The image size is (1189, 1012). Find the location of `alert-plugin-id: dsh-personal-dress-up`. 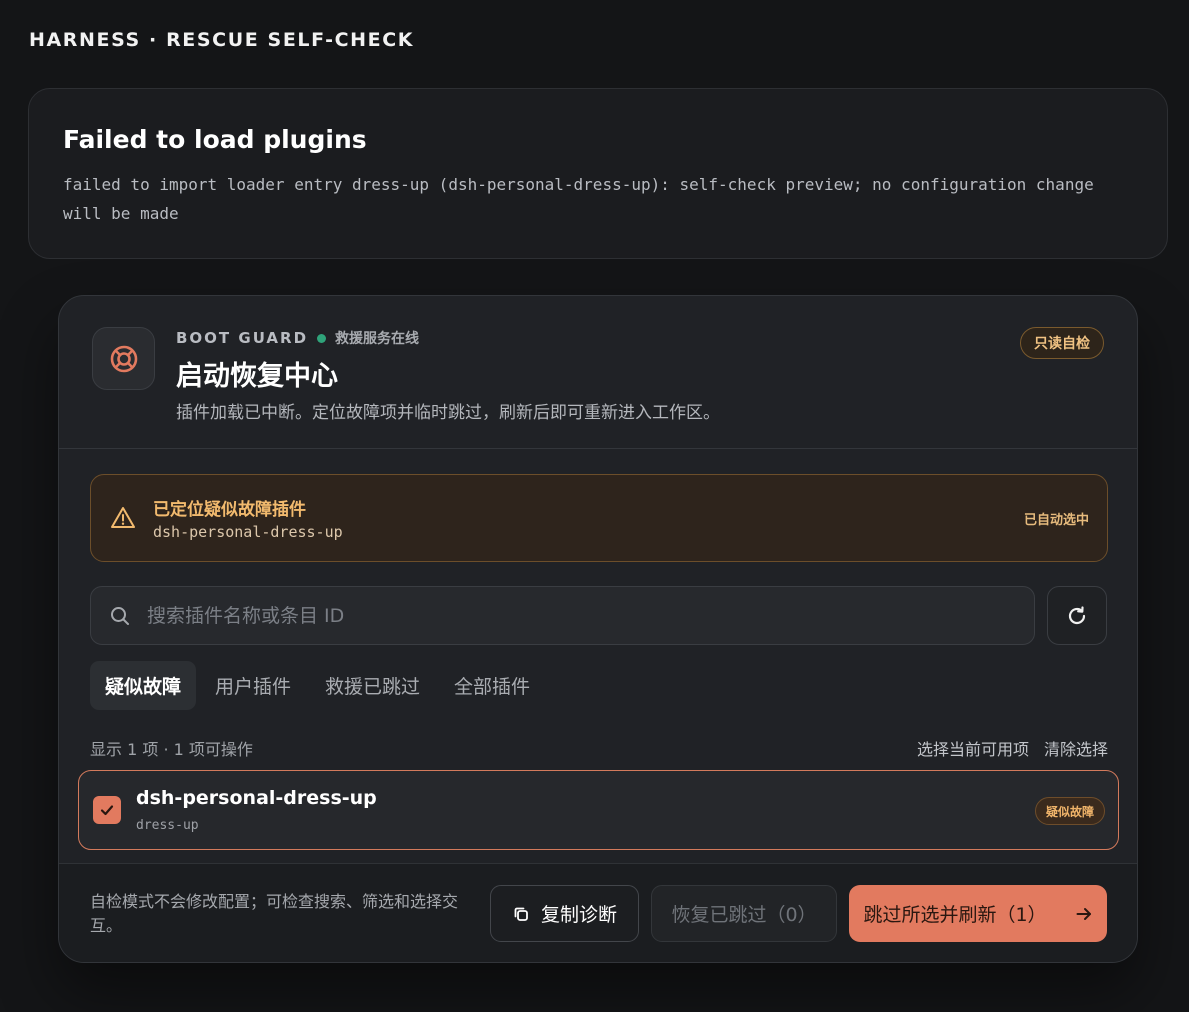

alert-plugin-id: dsh-personal-dress-up is located at coordinates (248, 532).